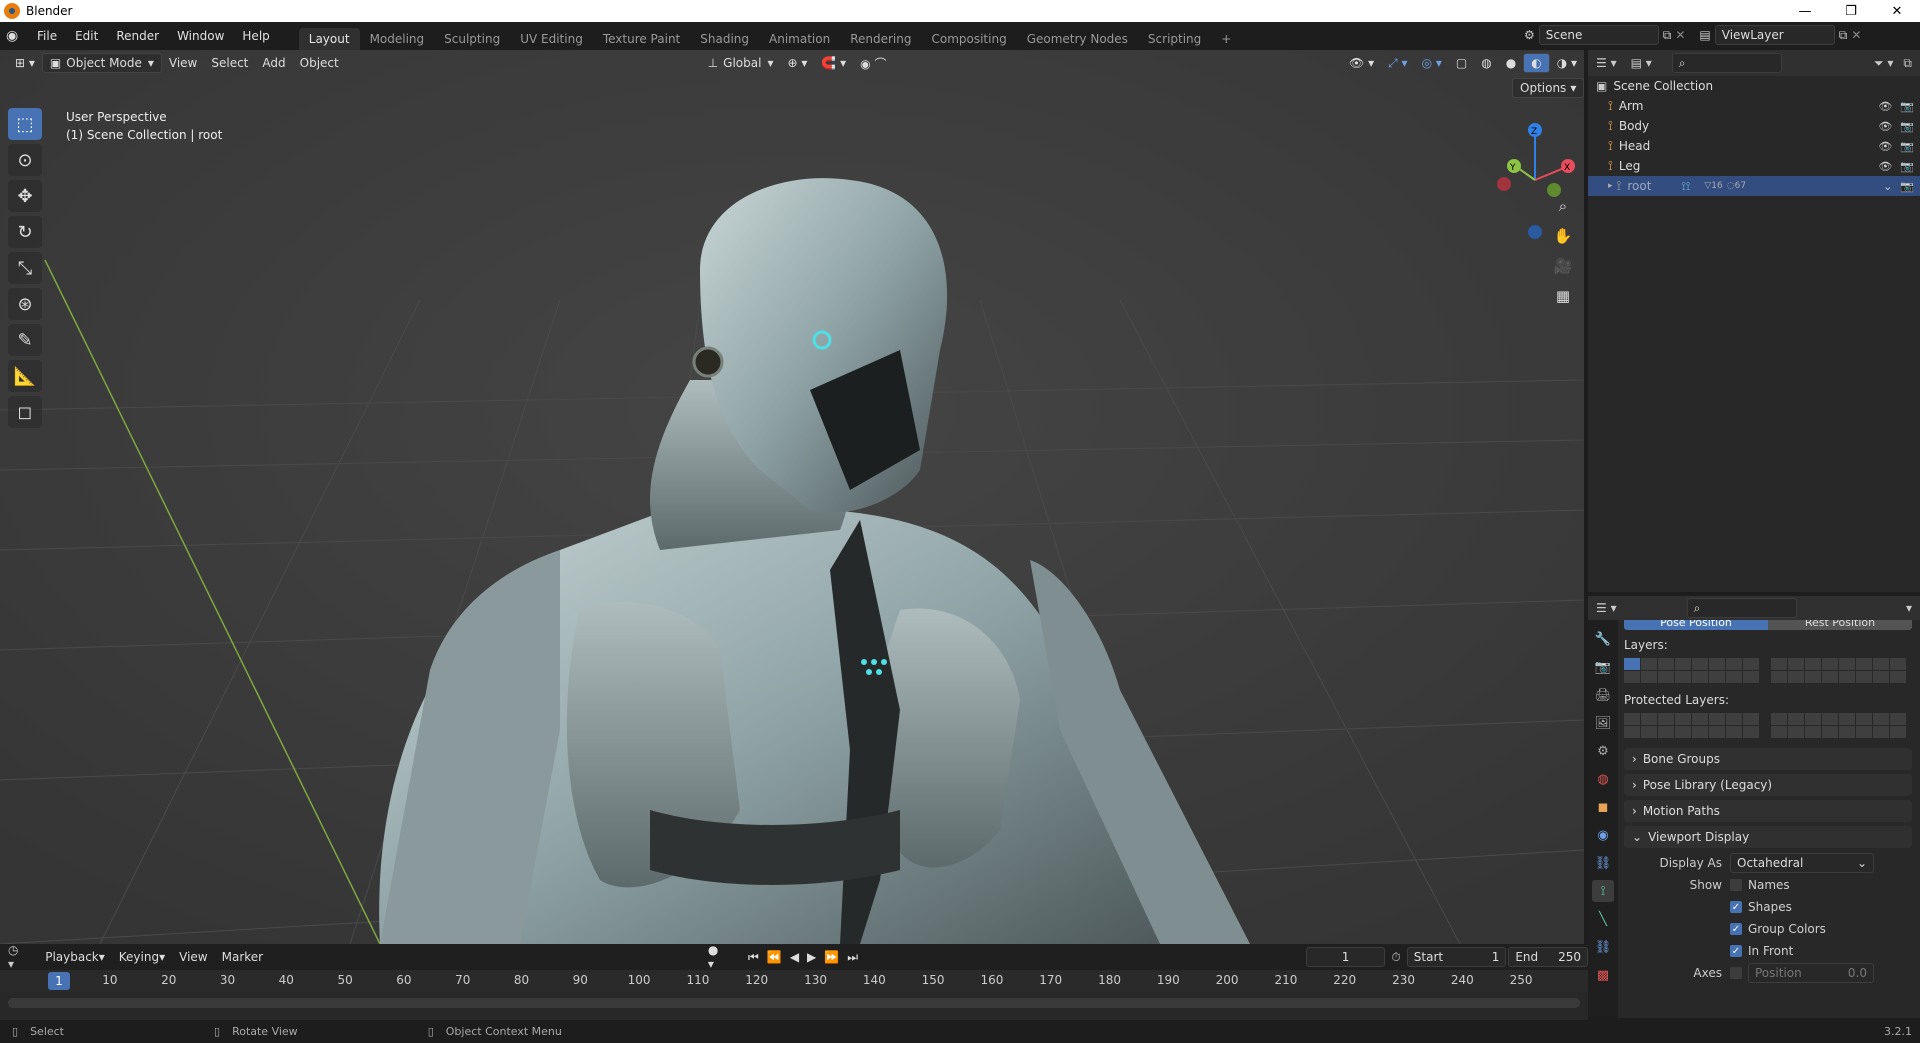 The height and width of the screenshot is (1043, 1920). Describe the element at coordinates (193, 957) in the screenshot. I see `timeline-view-menu: View` at that location.